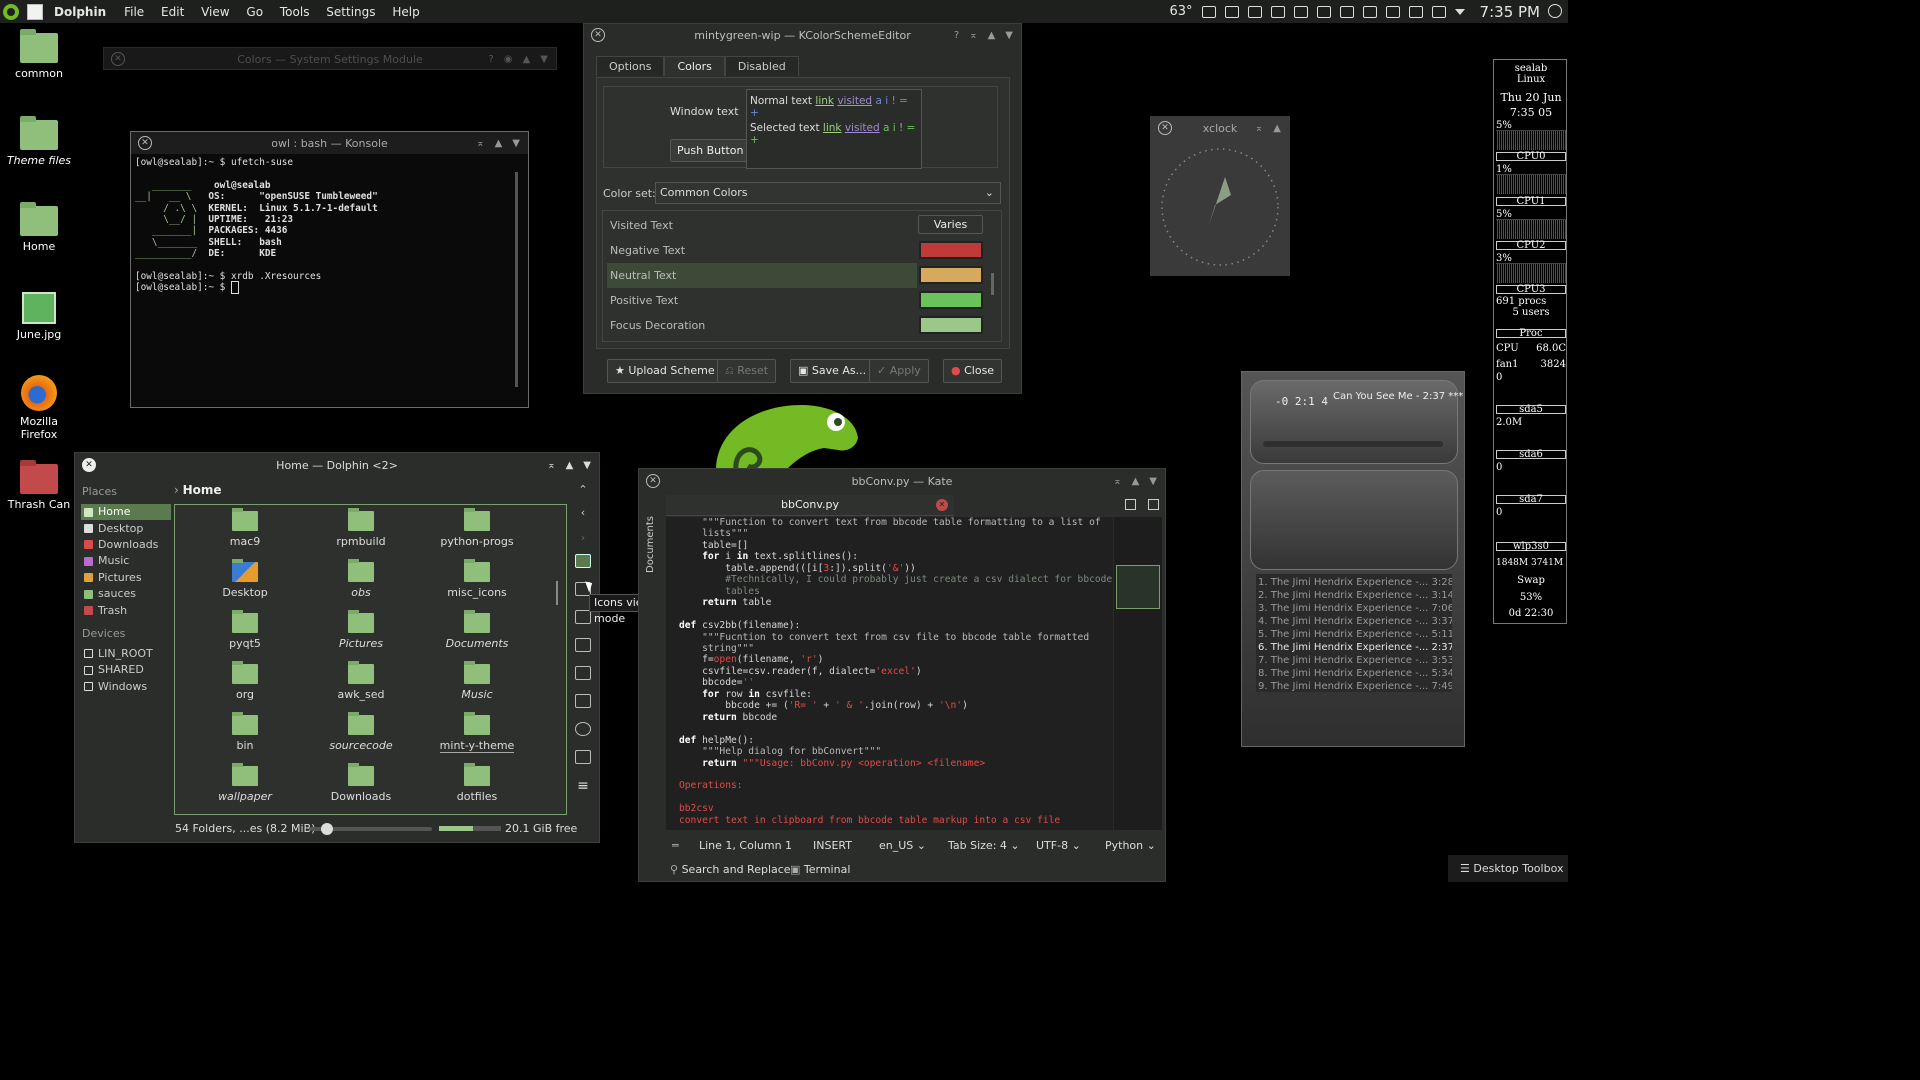 The image size is (1920, 1080). Describe the element at coordinates (245, 681) in the screenshot. I see `file-item: org` at that location.